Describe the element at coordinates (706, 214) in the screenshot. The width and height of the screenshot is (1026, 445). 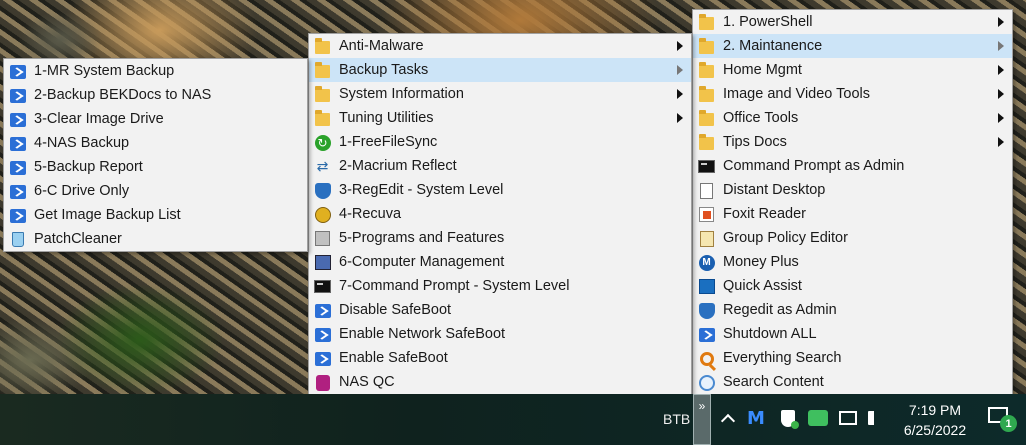
I see `foxit-icon` at that location.